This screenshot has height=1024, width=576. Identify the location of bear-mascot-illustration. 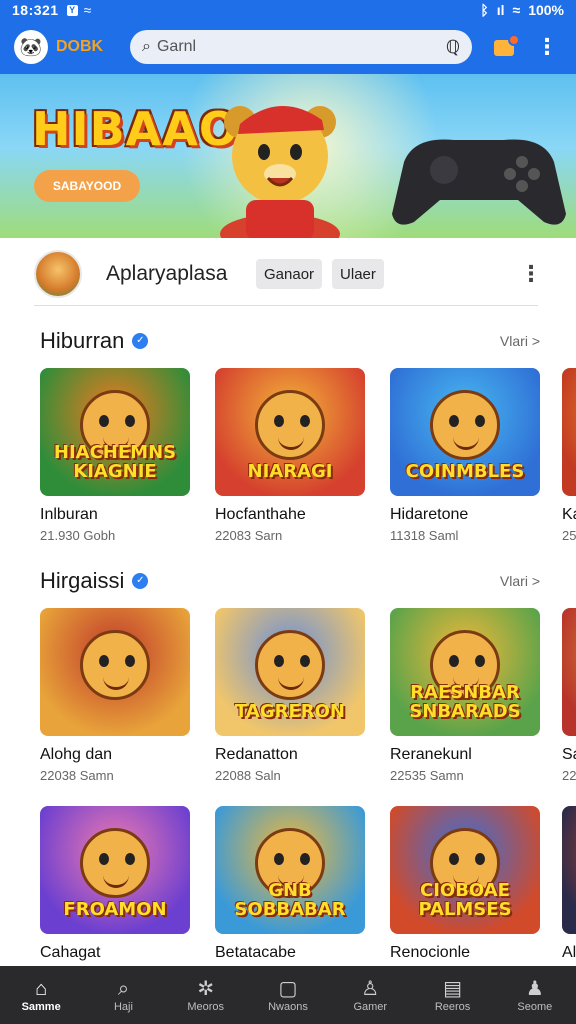
(280, 171).